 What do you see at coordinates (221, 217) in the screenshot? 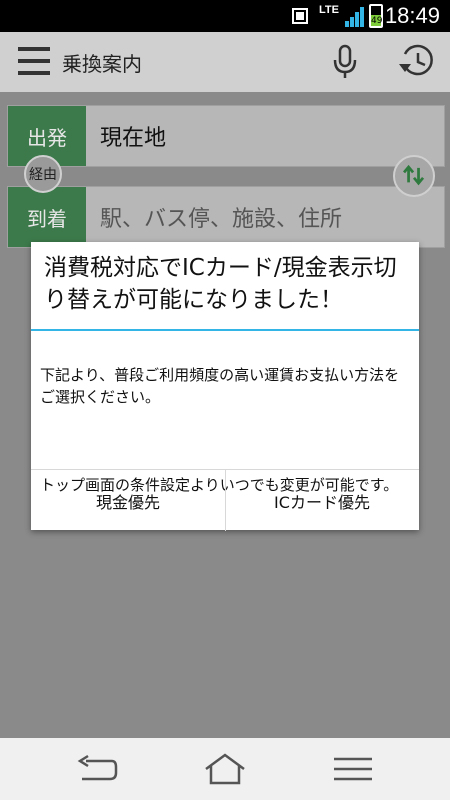
I see `arrival-input: 駅、バス停、施設、住所` at bounding box center [221, 217].